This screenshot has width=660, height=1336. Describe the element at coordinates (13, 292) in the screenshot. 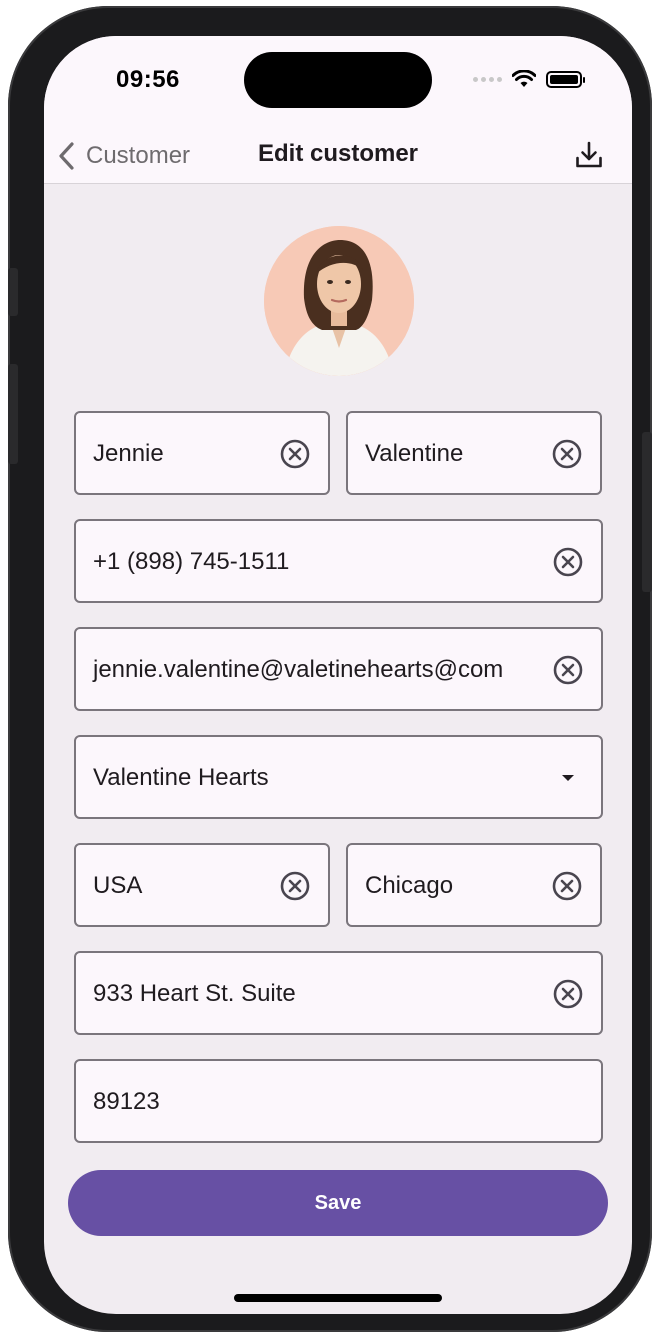

I see `mute-switch` at that location.